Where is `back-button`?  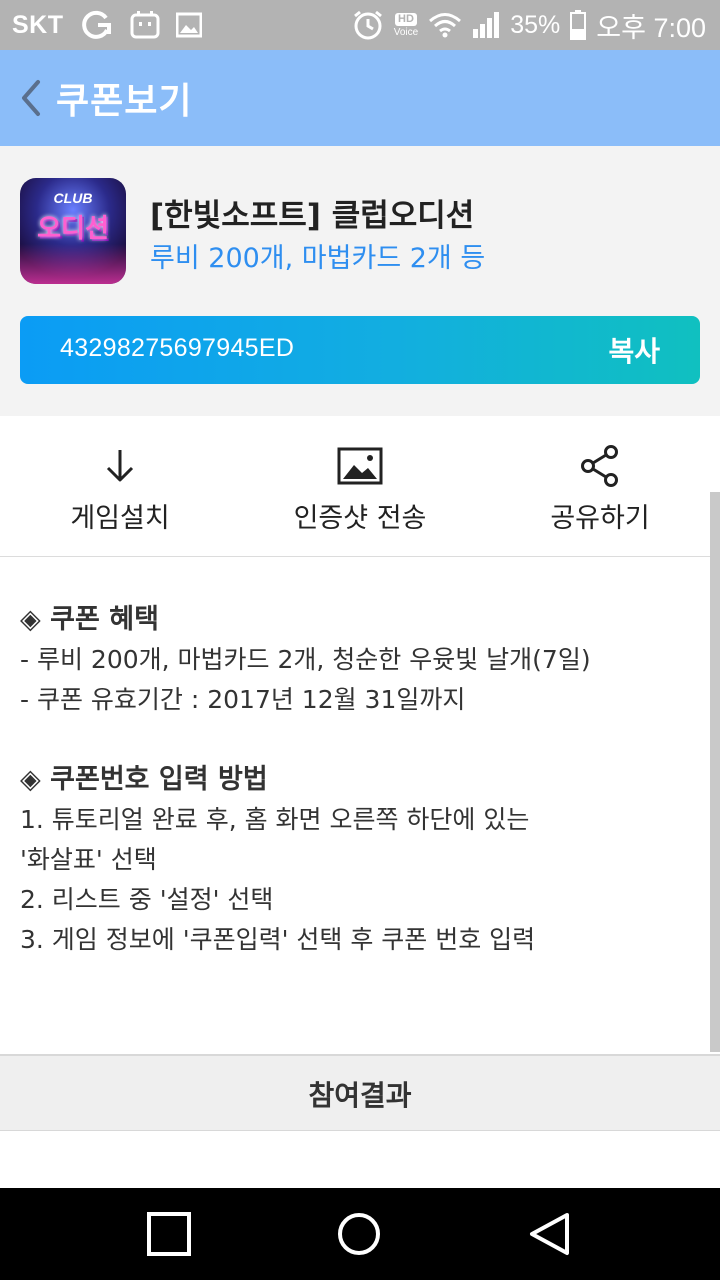
back-button is located at coordinates (32, 98).